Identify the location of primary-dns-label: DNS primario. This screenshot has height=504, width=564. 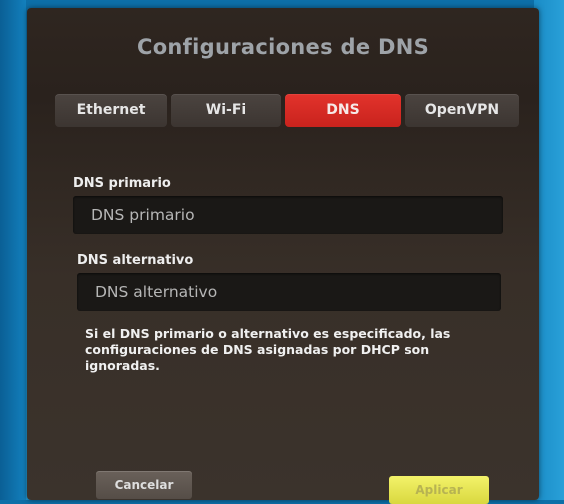
(122, 183).